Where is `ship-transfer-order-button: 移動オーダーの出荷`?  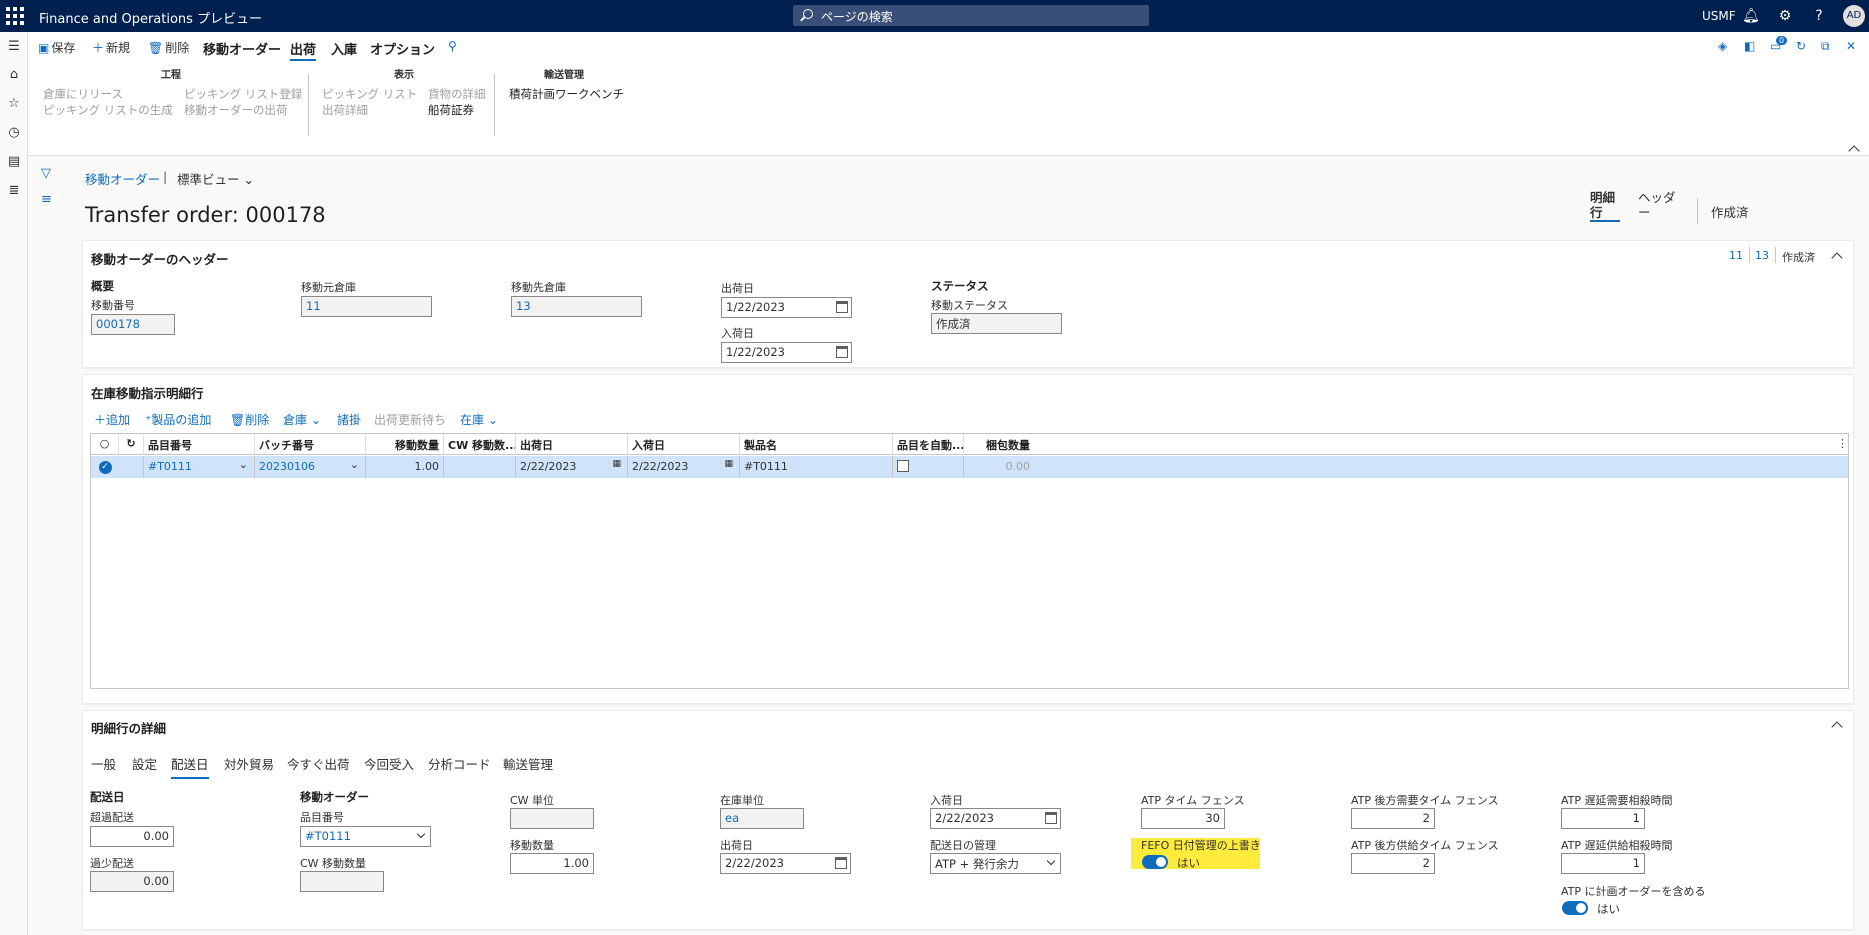
ship-transfer-order-button: 移動オーダーの出荷 is located at coordinates (236, 110).